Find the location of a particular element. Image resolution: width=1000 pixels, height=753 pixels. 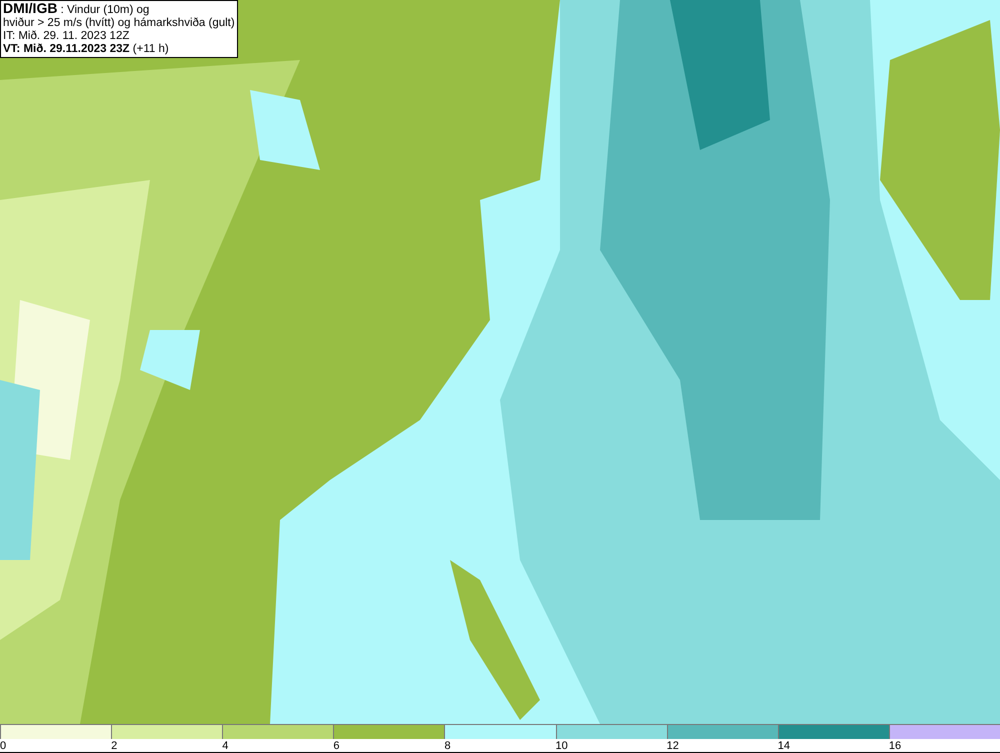

legend-label: 2 is located at coordinates (114, 746).